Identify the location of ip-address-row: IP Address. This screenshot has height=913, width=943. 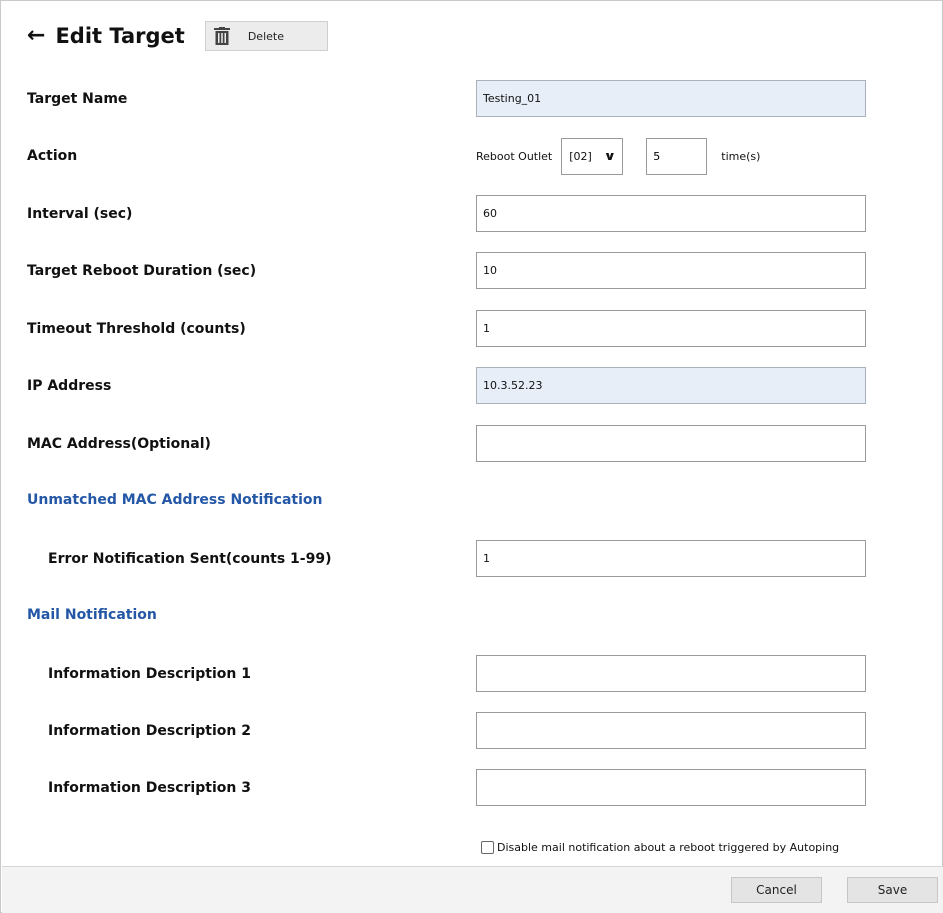
(472, 386).